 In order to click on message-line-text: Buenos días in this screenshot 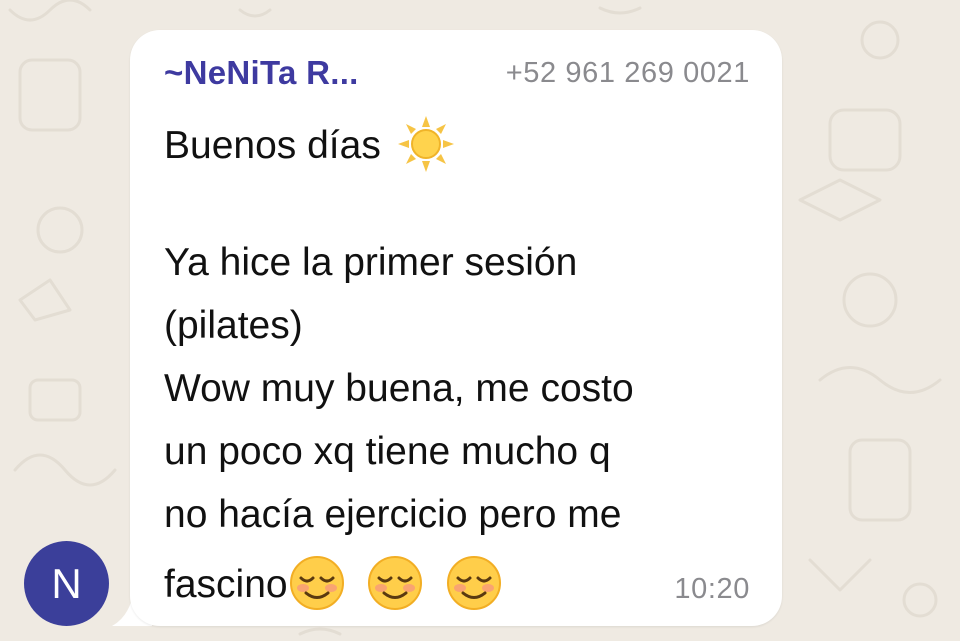, I will do `click(272, 145)`.